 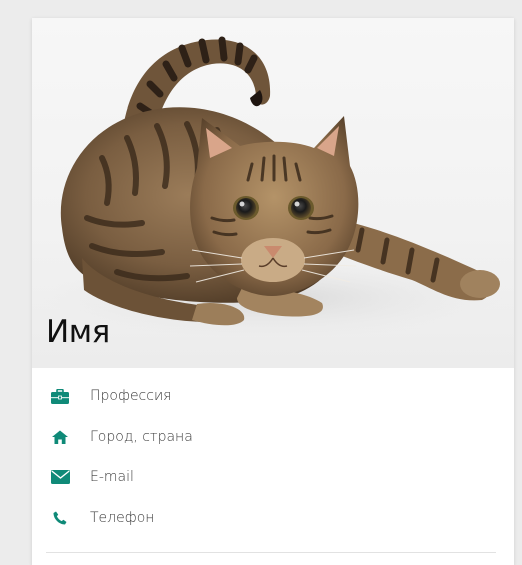 What do you see at coordinates (122, 517) in the screenshot?
I see `info-label-phone: Телефон` at bounding box center [122, 517].